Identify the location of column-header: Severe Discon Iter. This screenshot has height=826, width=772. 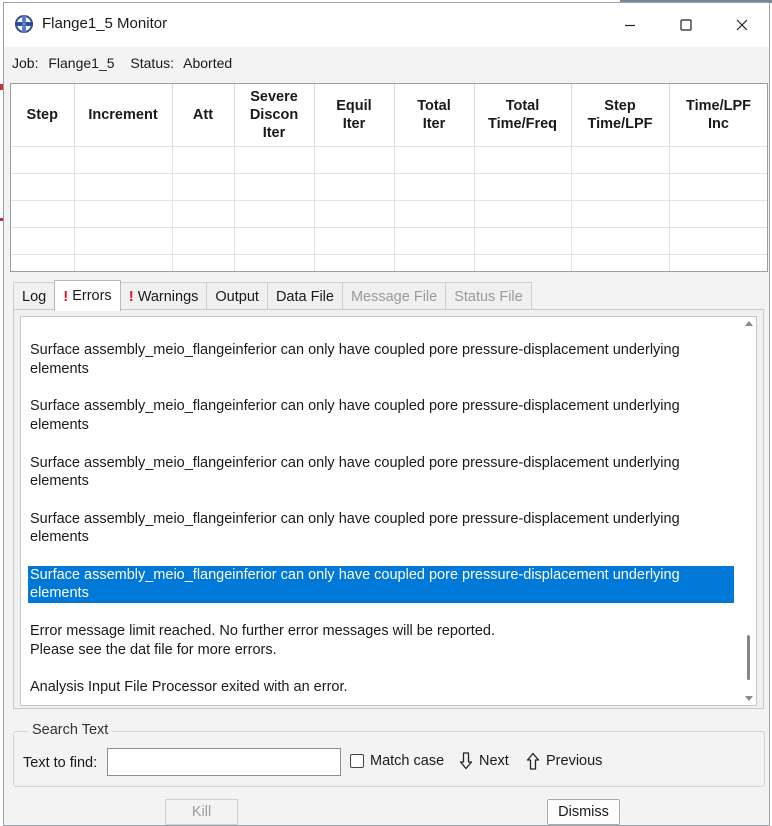
(274, 115).